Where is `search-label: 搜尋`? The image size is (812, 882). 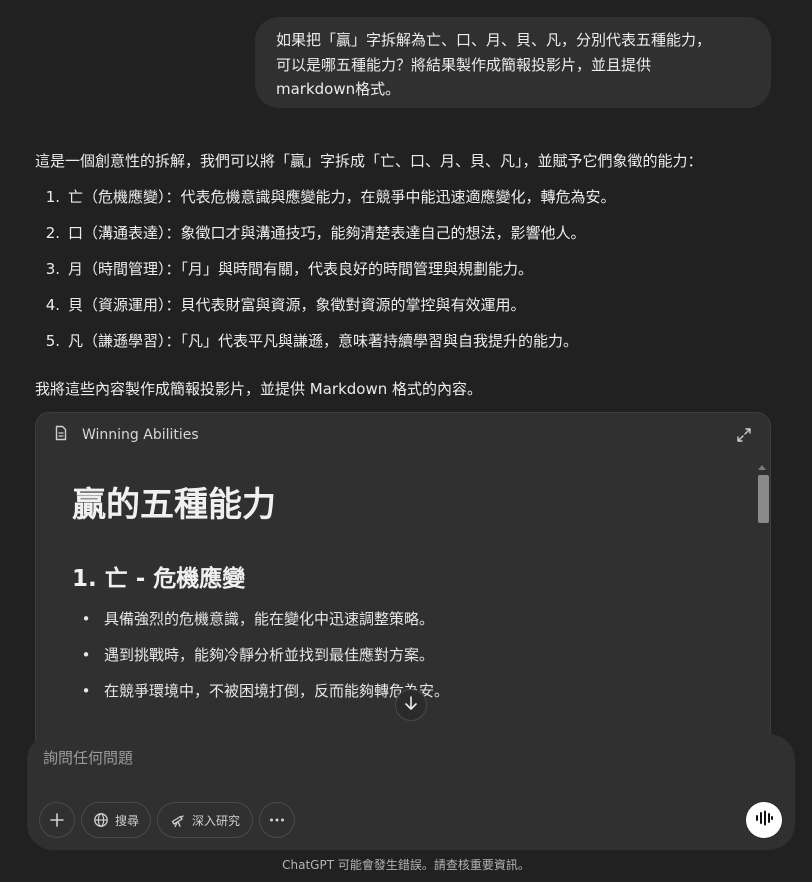 search-label: 搜尋 is located at coordinates (126, 820).